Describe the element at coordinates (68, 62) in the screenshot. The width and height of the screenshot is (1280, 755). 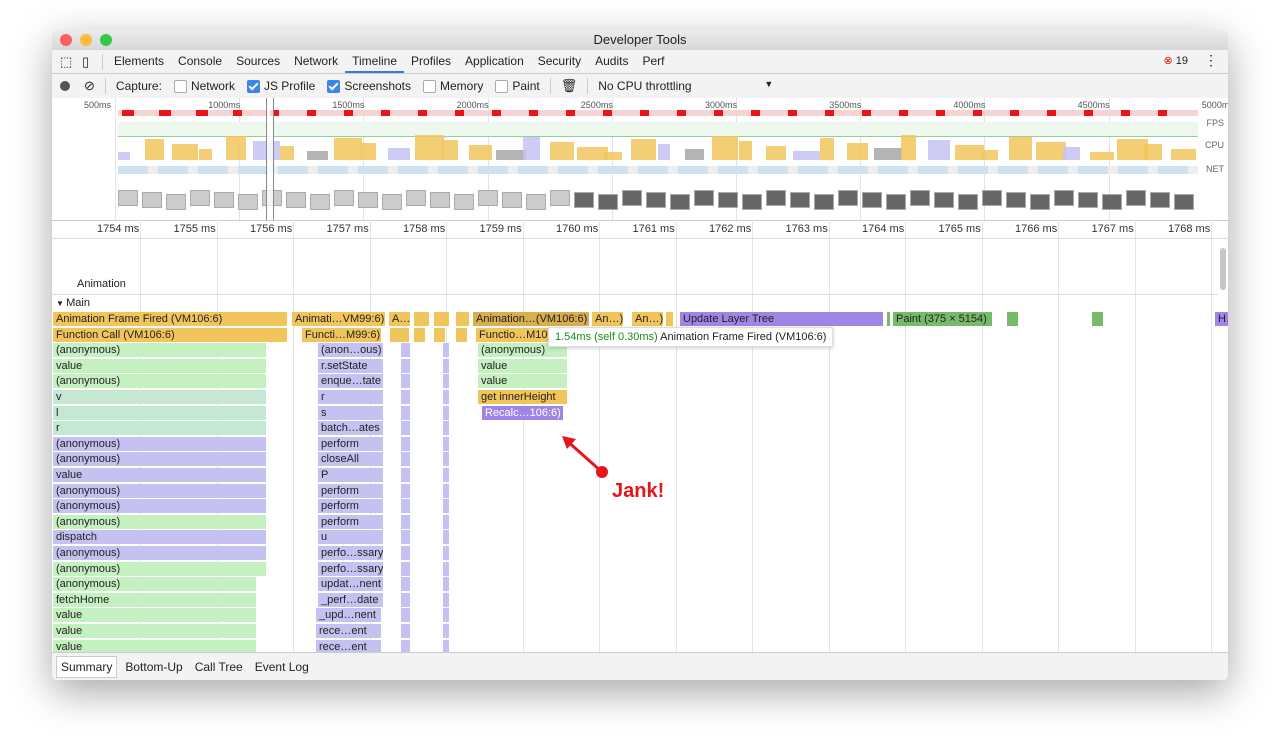
I see `inspect-element-icon: ⬚` at that location.